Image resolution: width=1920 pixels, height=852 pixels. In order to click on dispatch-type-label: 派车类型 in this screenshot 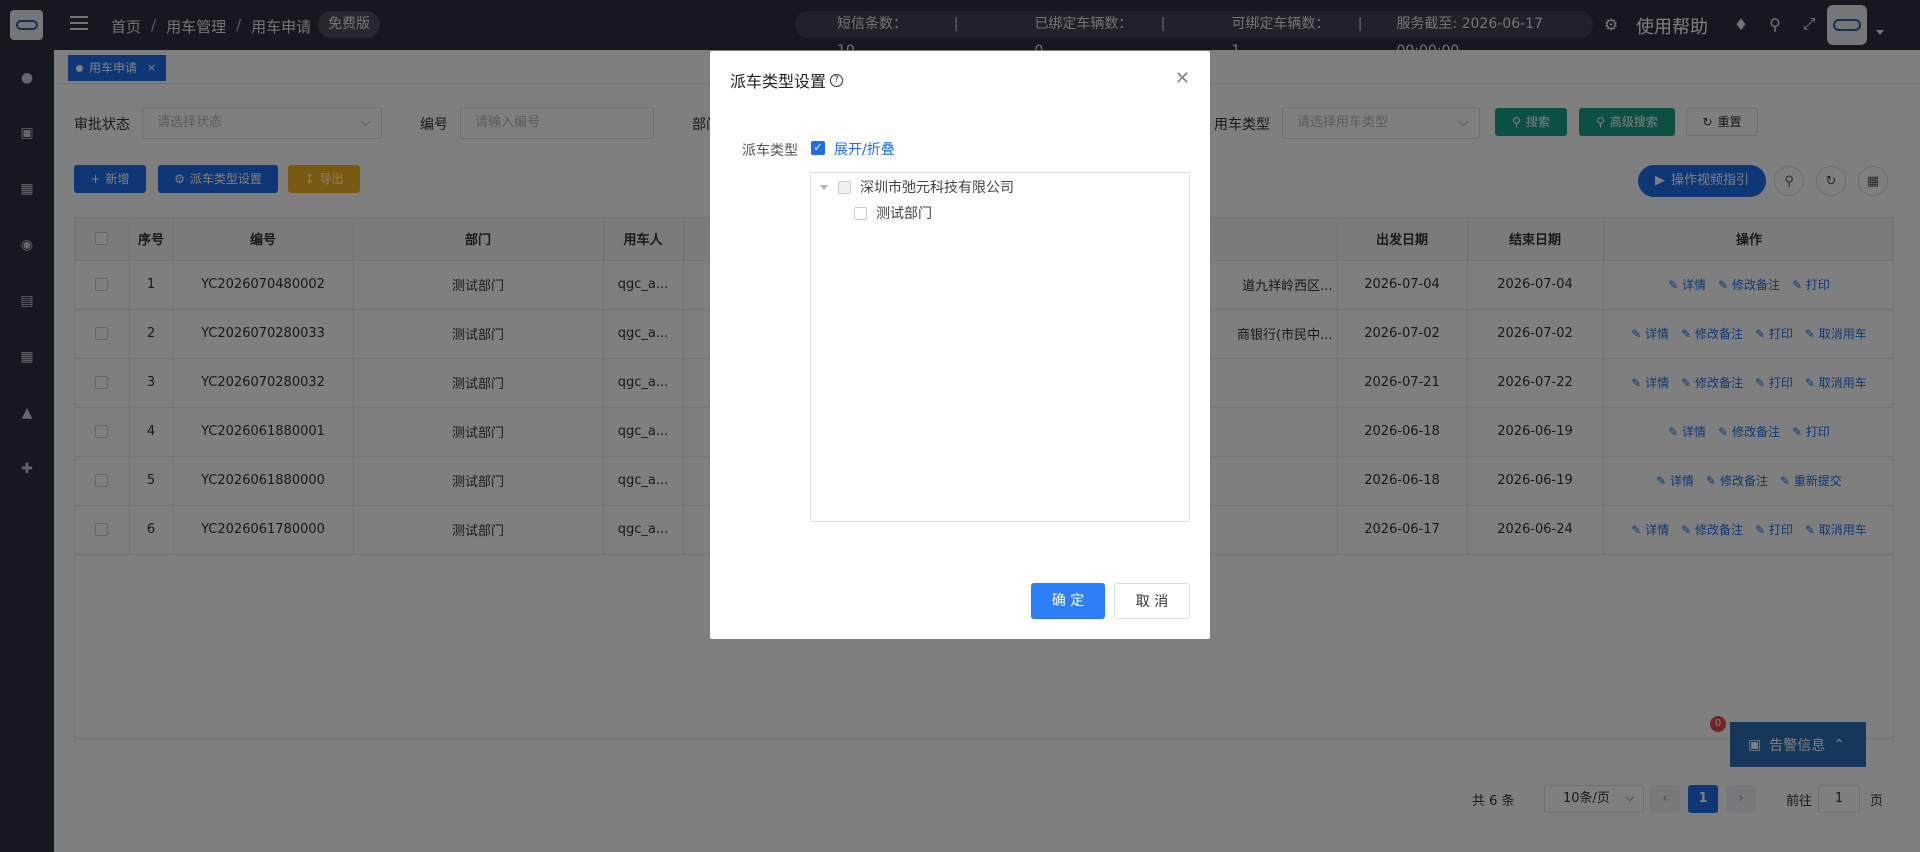, I will do `click(770, 151)`.